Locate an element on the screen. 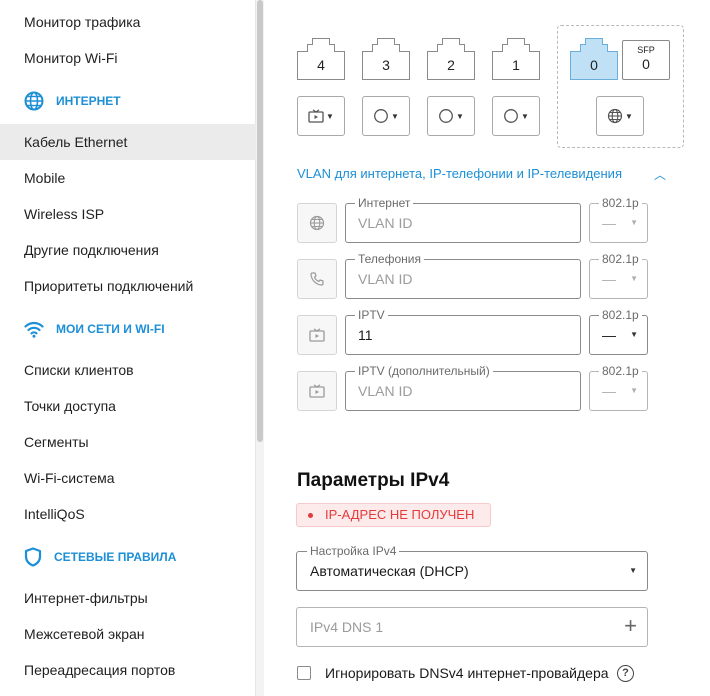 This screenshot has width=710, height=696. sidebar-section-label: ИНТЕРНЕТ is located at coordinates (88, 101).